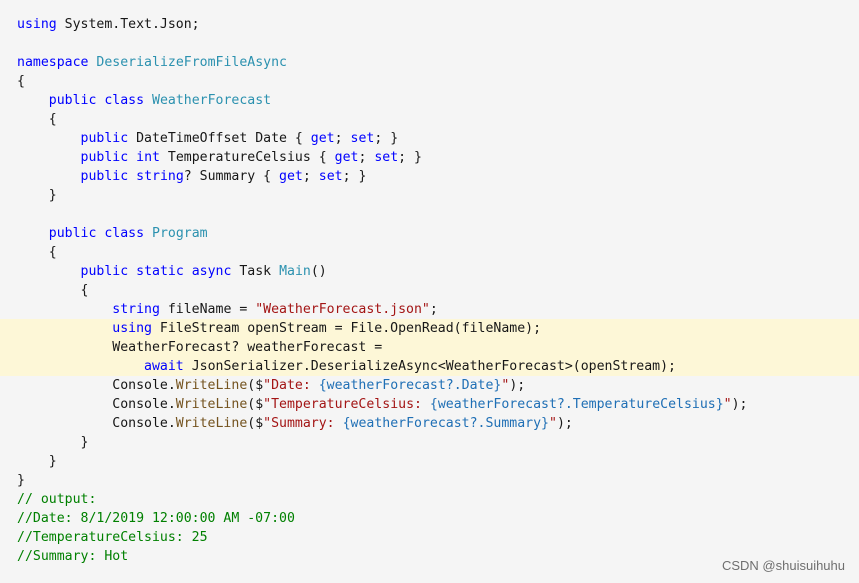 This screenshot has height=583, width=859. What do you see at coordinates (108, 24) in the screenshot?
I see `code-line-content: using System.Text.Json;` at bounding box center [108, 24].